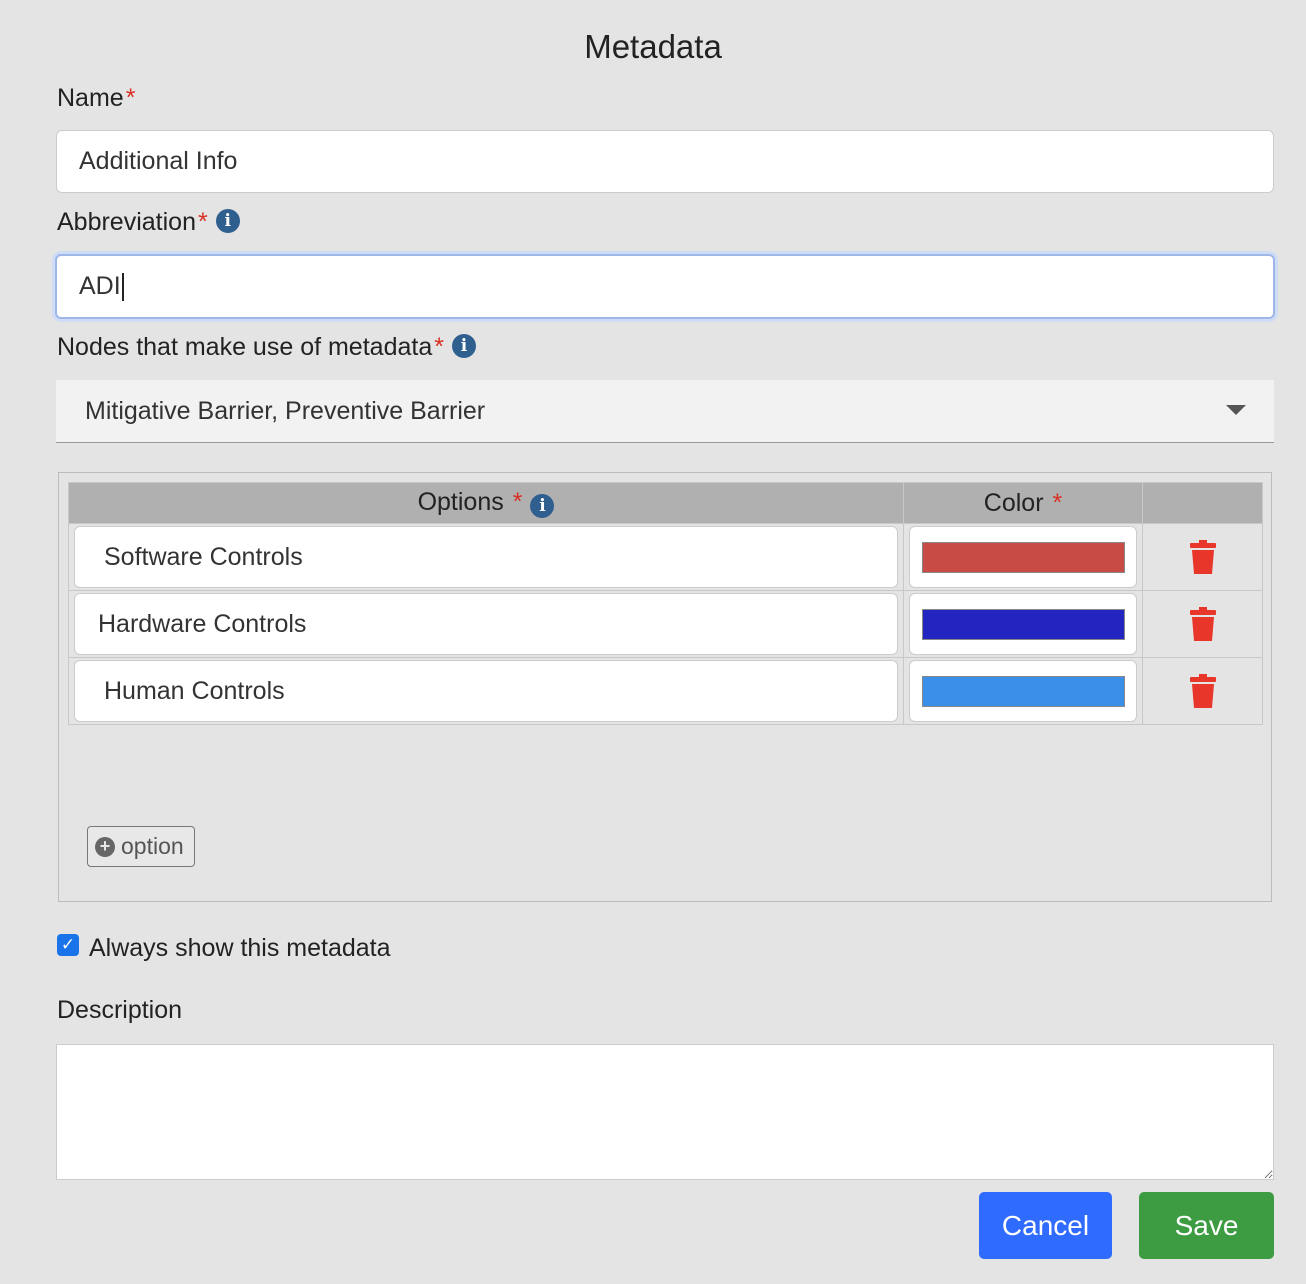  What do you see at coordinates (665, 411) in the screenshot?
I see `nodes-select: Mitigative Barrier, Preventive Barrier` at bounding box center [665, 411].